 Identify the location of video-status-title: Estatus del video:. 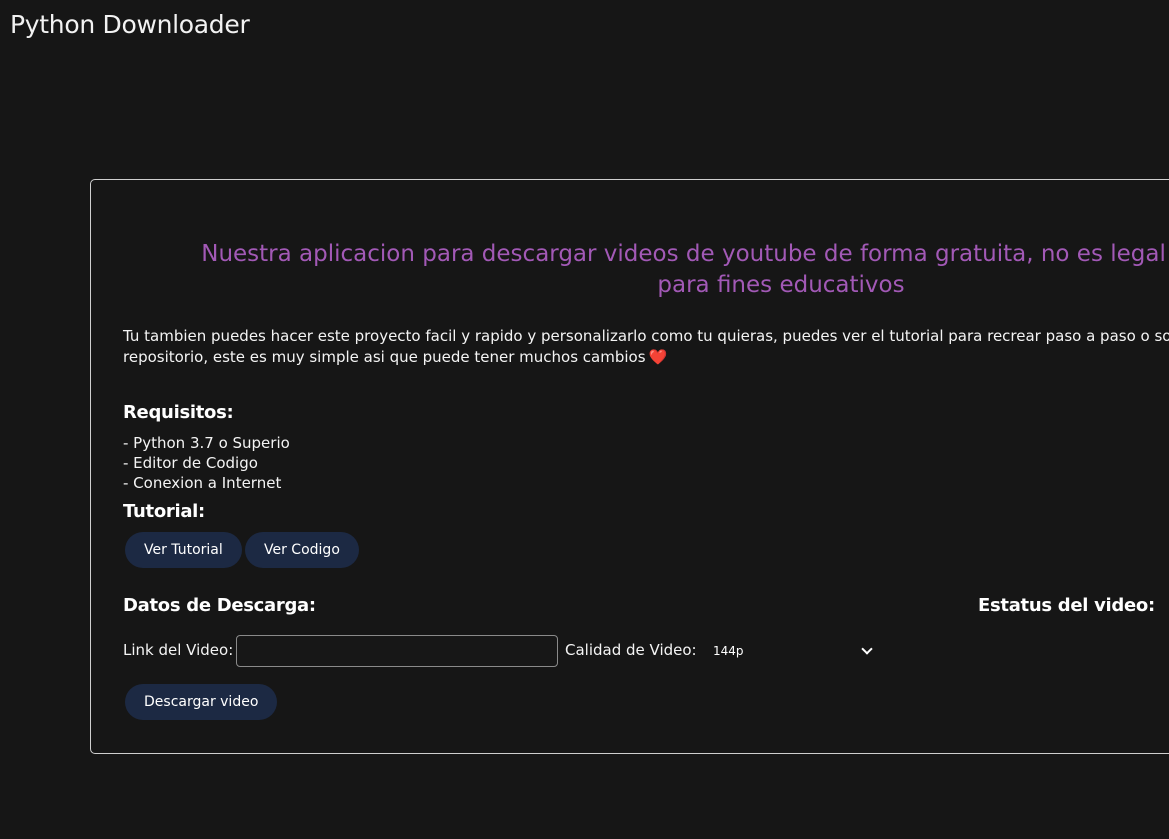
(1066, 605).